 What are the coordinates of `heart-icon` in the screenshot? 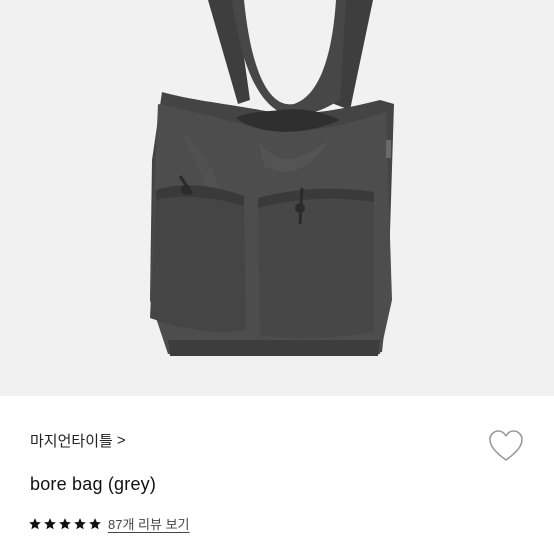 It's located at (506, 446).